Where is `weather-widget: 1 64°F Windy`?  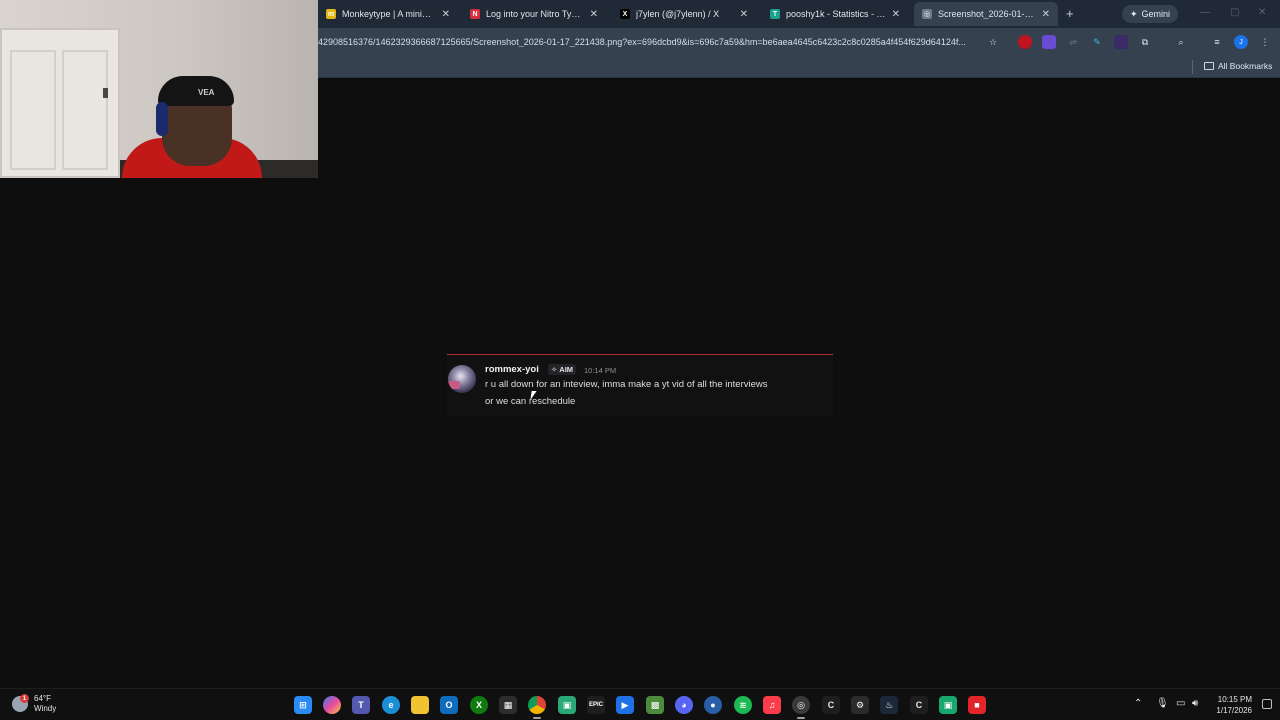 weather-widget: 1 64°F Windy is located at coordinates (34, 704).